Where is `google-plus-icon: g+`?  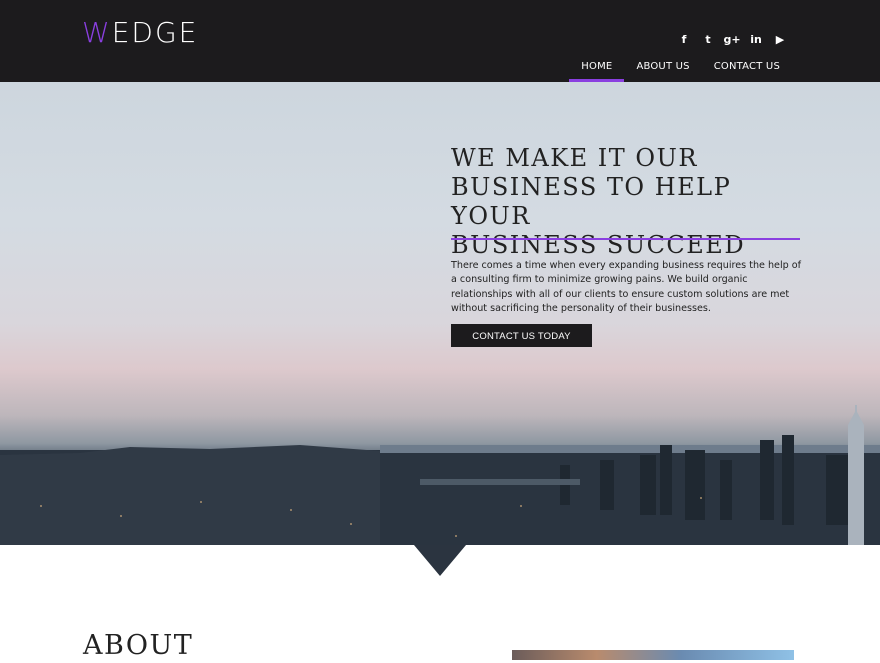
google-plus-icon: g+ is located at coordinates (732, 40).